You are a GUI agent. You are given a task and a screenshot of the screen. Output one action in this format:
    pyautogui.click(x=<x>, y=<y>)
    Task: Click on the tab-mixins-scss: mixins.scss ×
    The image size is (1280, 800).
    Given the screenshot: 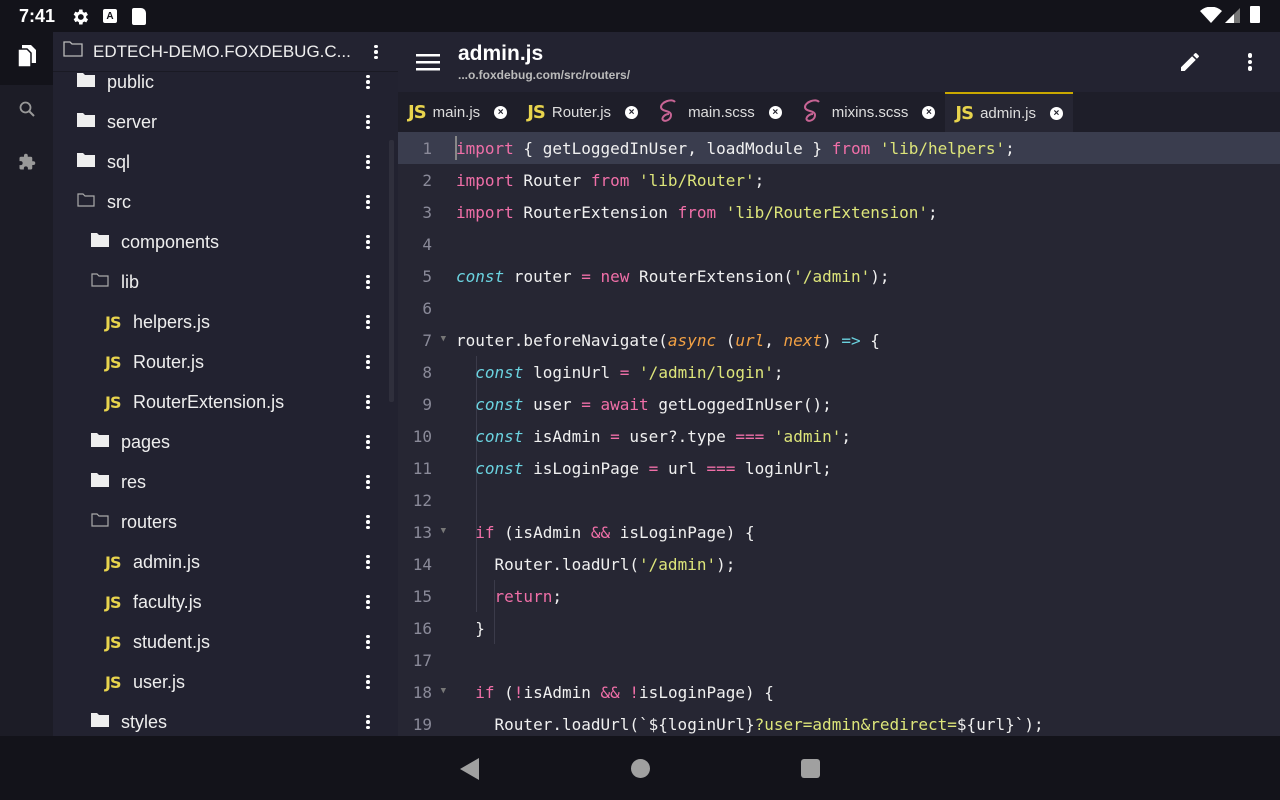 What is the action you would take?
    pyautogui.click(x=869, y=112)
    